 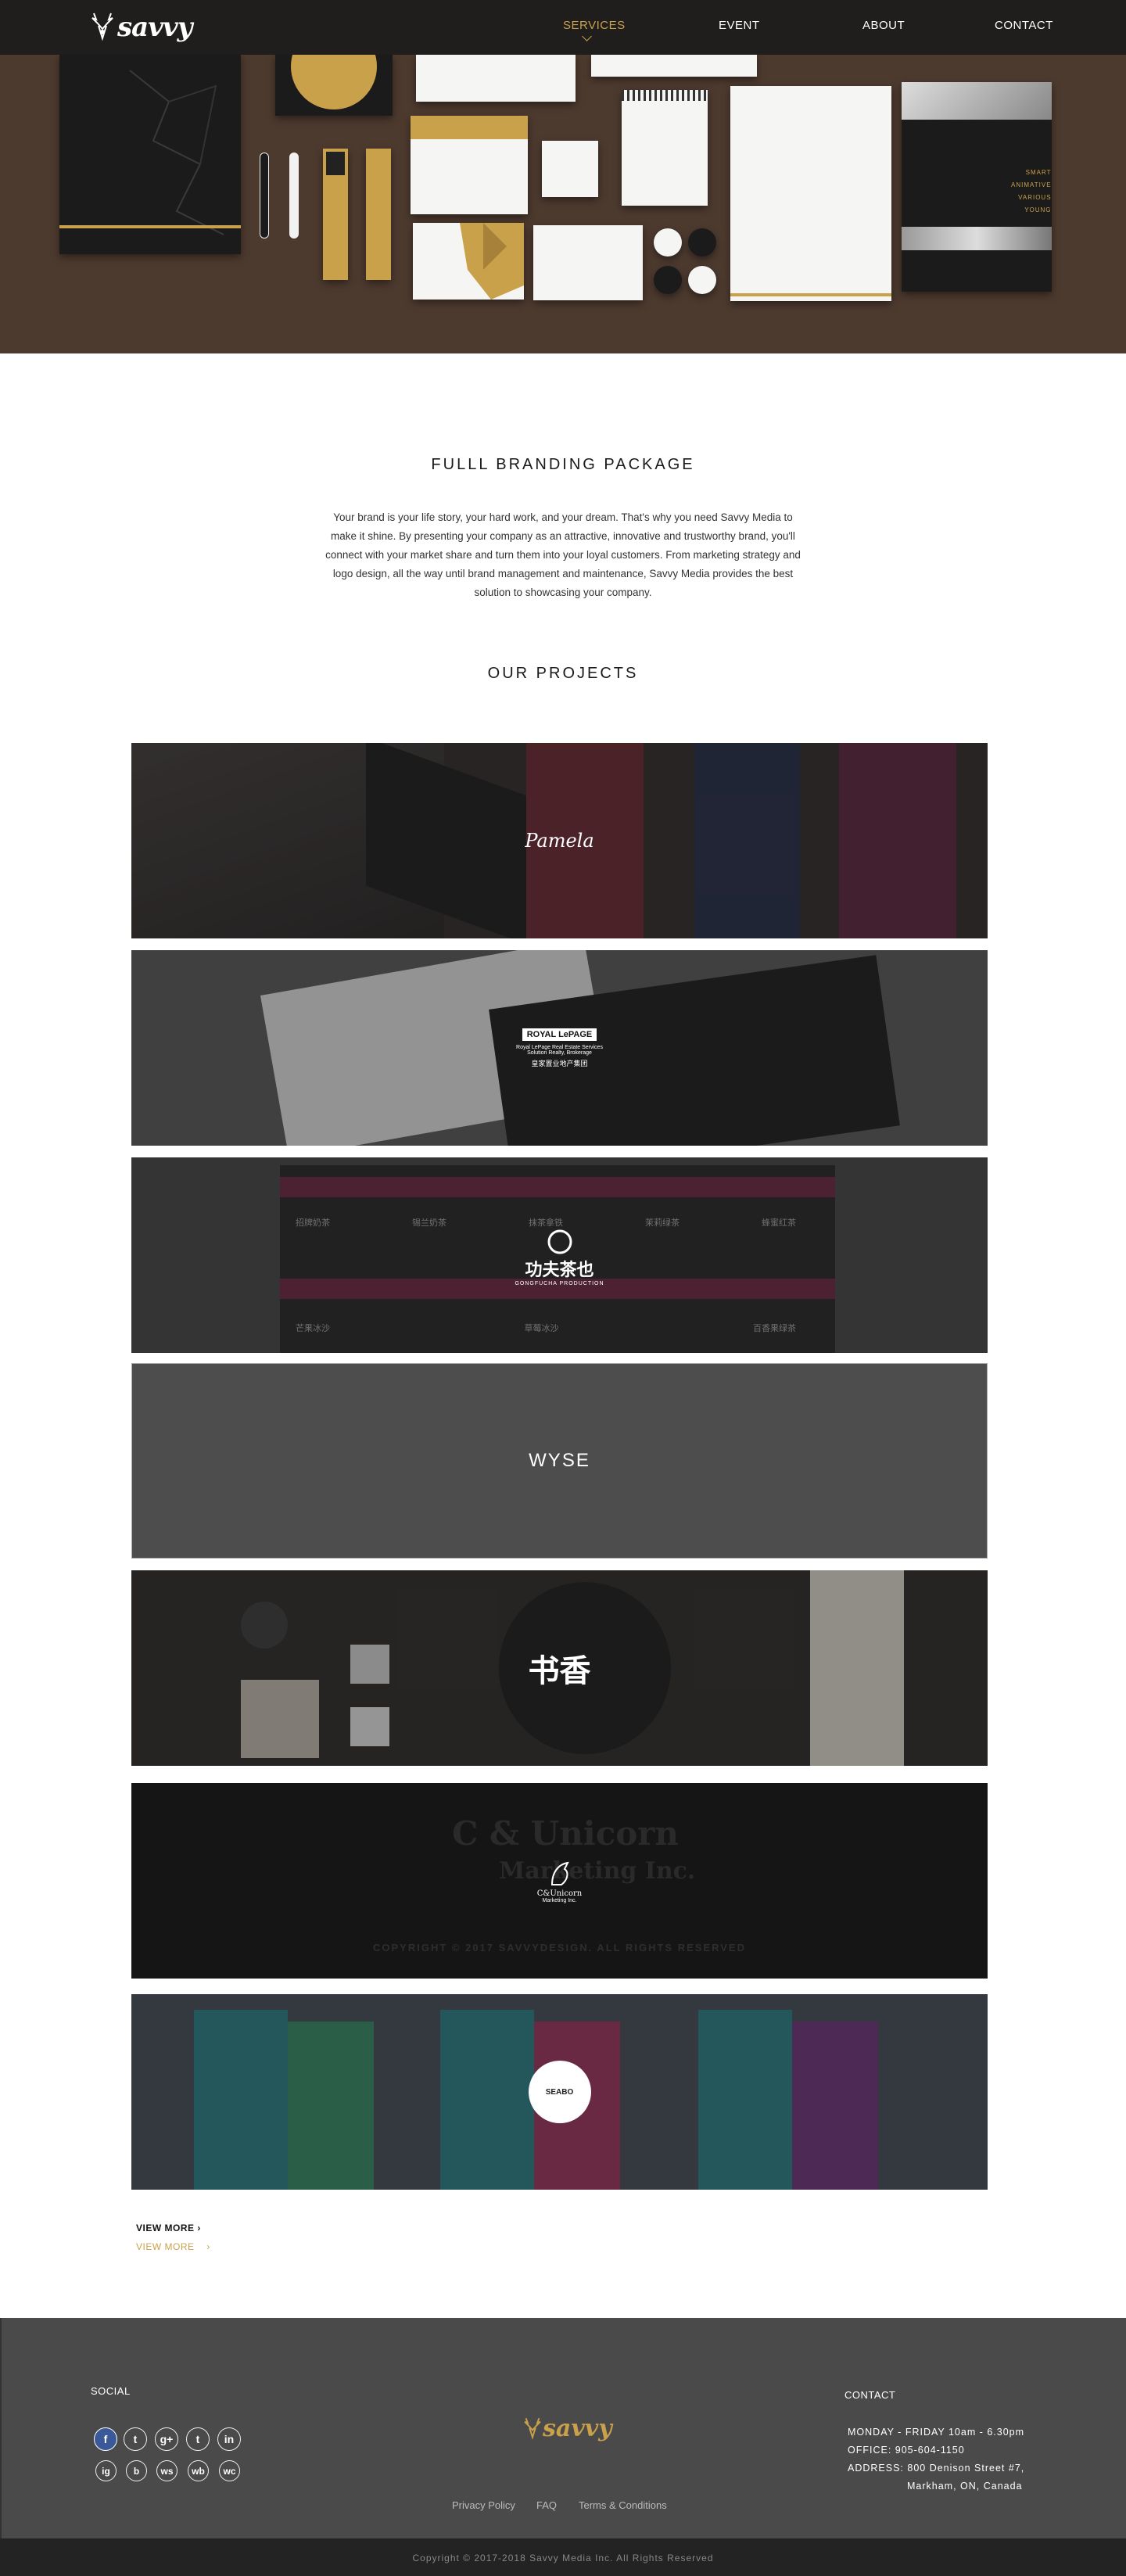 I want to click on project-logo-pamela: Pamela, so click(x=559, y=841).